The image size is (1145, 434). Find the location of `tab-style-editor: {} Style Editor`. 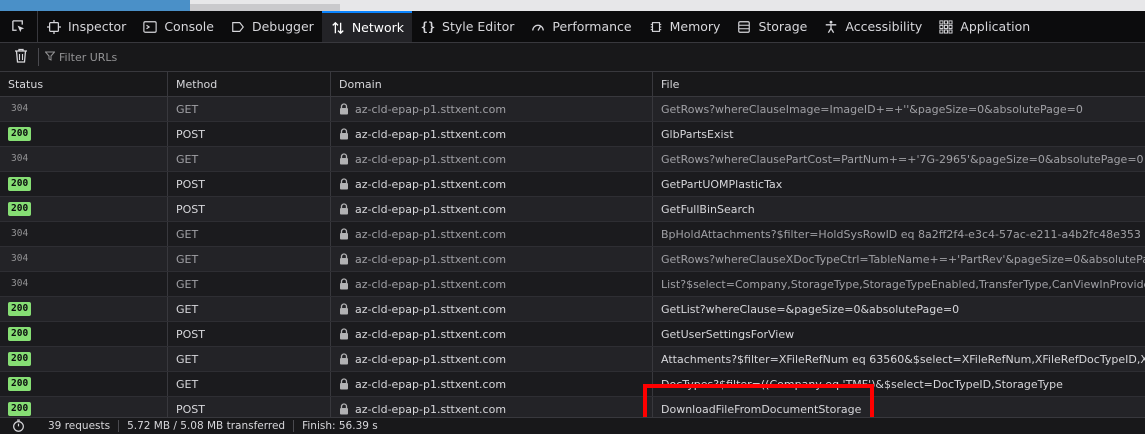

tab-style-editor: {} Style Editor is located at coordinates (467, 26).